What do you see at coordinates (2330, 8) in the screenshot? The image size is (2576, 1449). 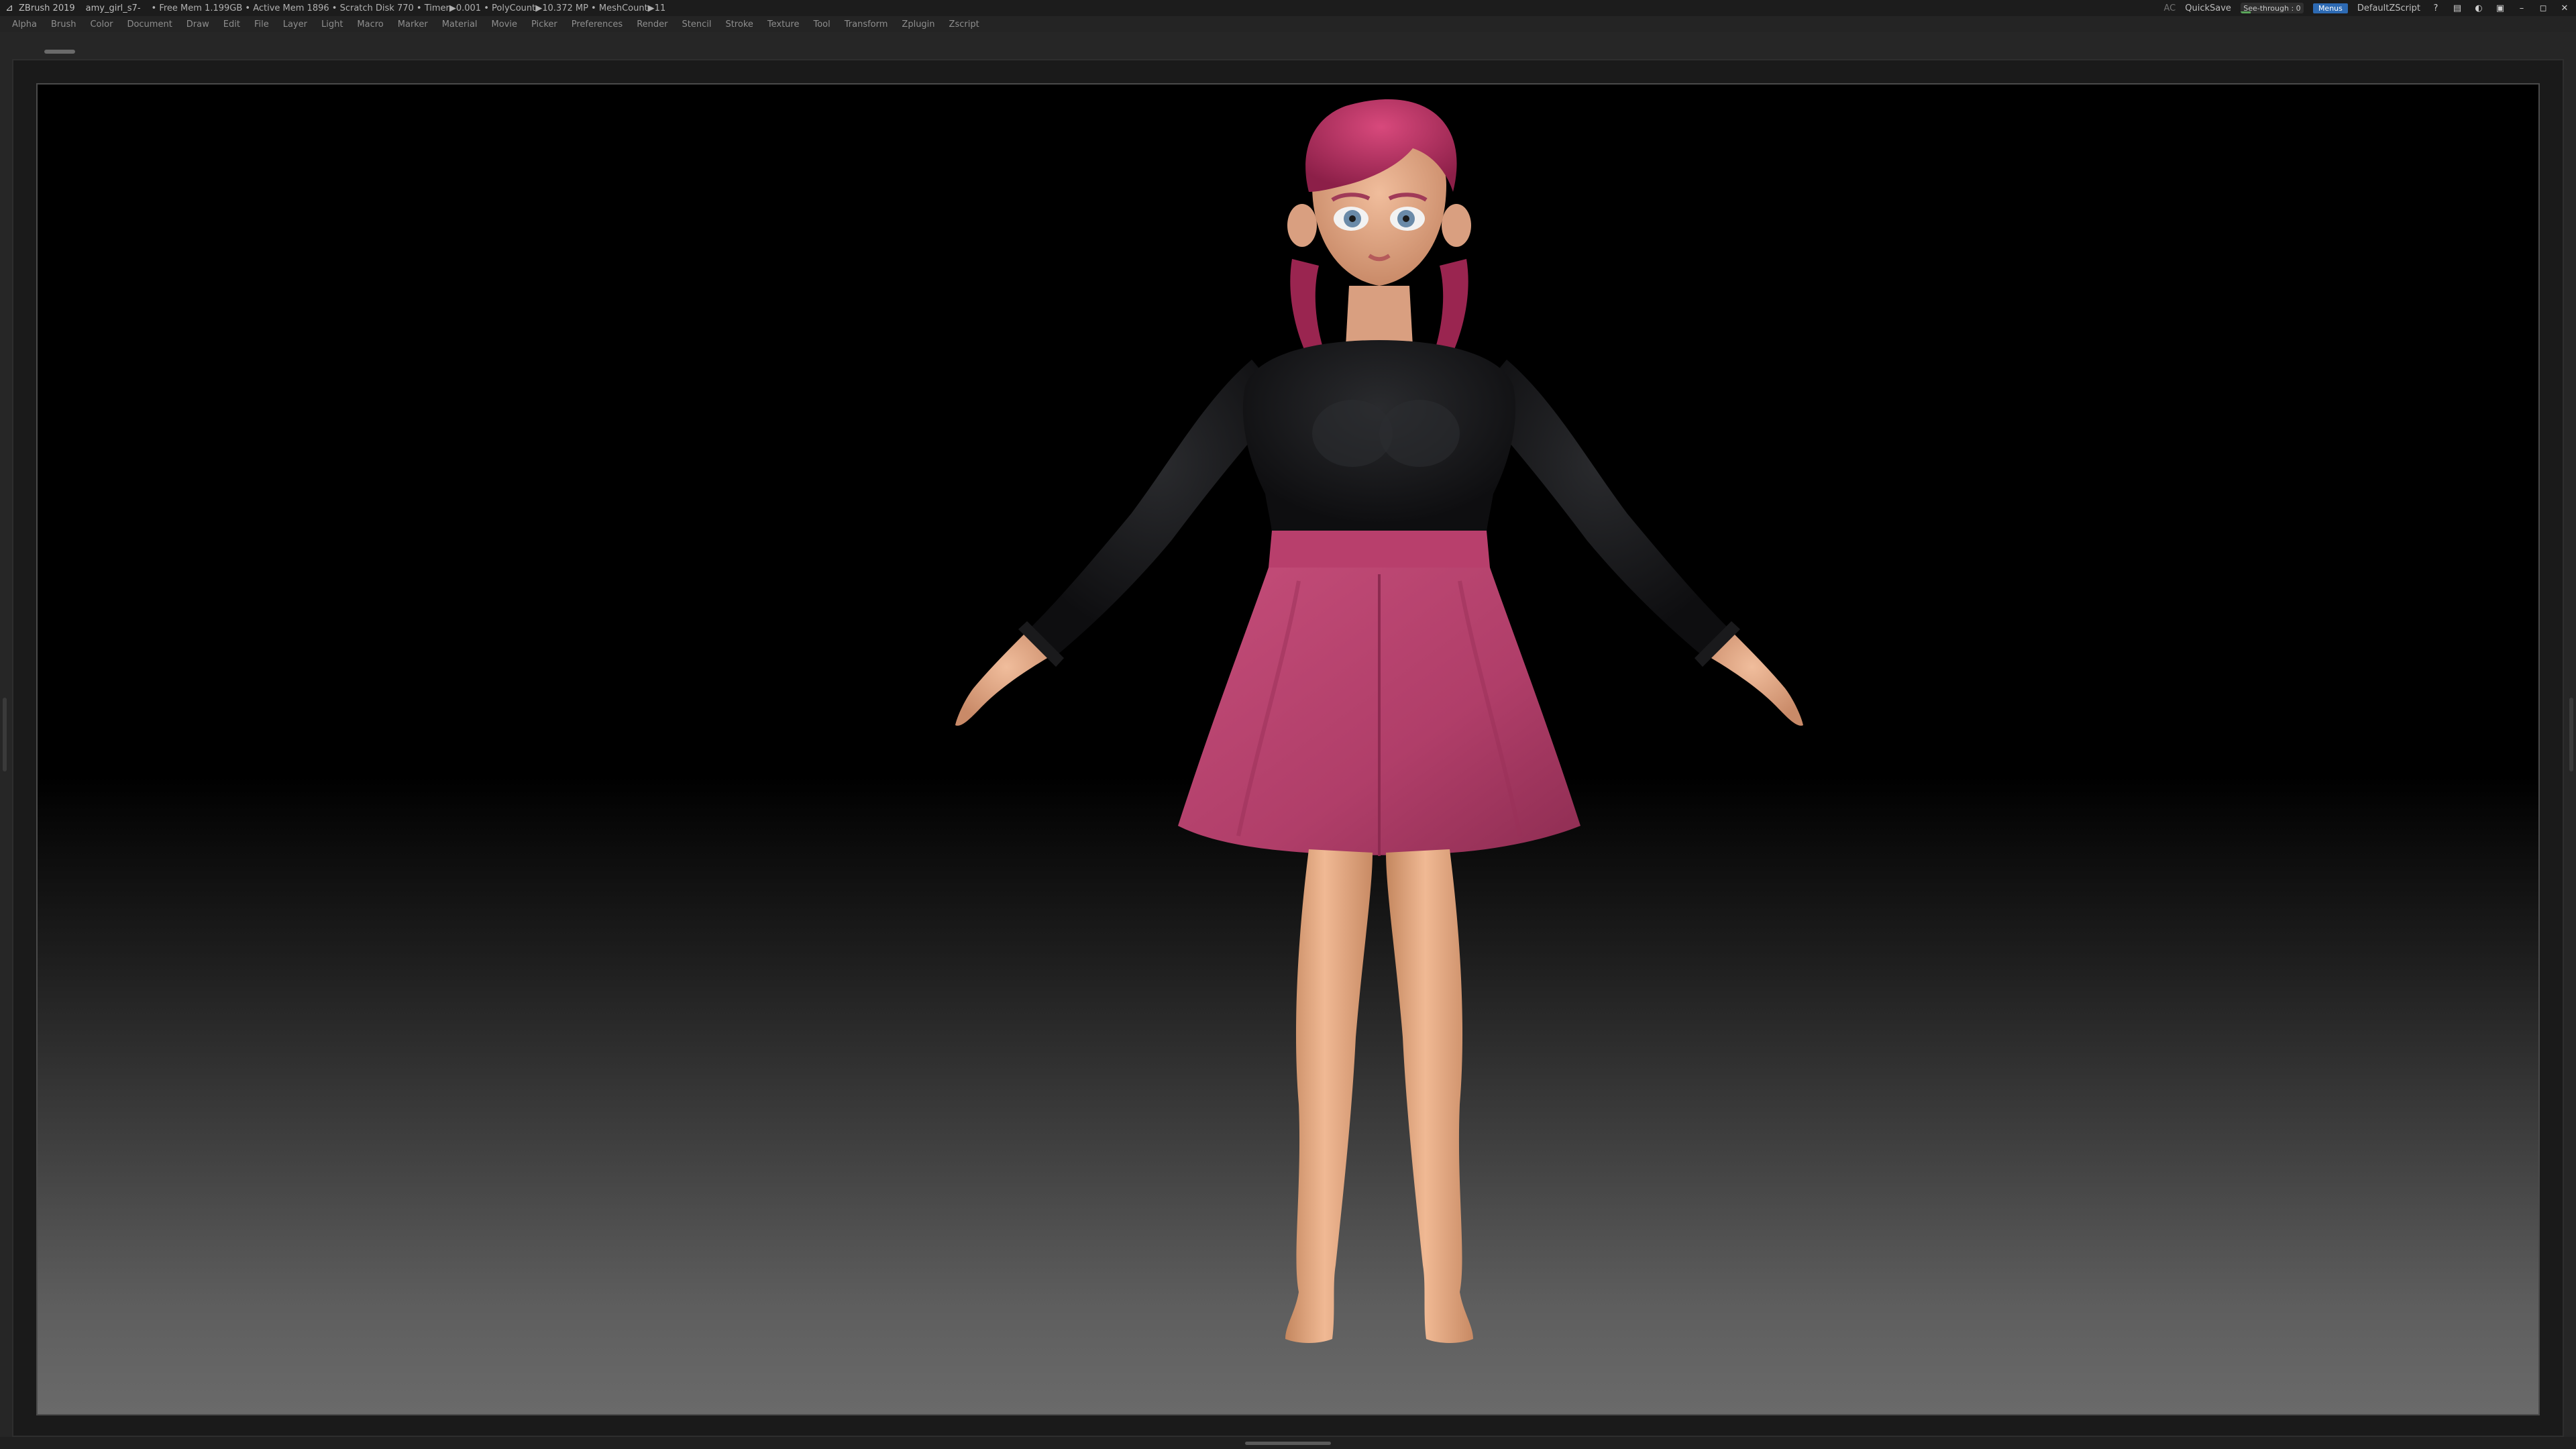 I see `menus-button: Menus` at bounding box center [2330, 8].